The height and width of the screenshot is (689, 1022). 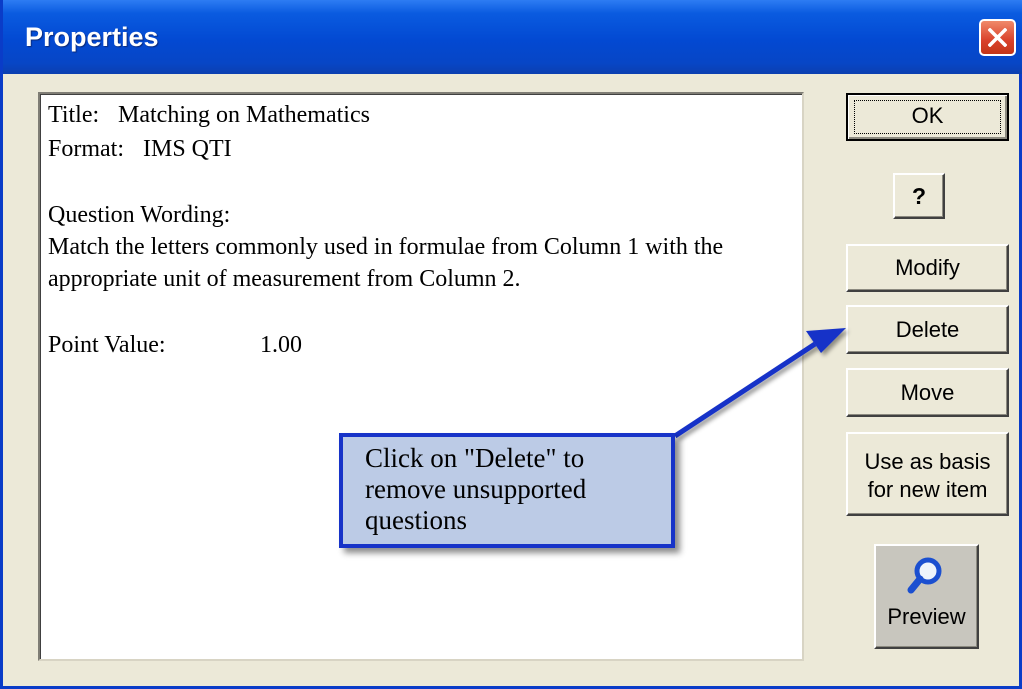 I want to click on delete-button: Delete, so click(x=927, y=329).